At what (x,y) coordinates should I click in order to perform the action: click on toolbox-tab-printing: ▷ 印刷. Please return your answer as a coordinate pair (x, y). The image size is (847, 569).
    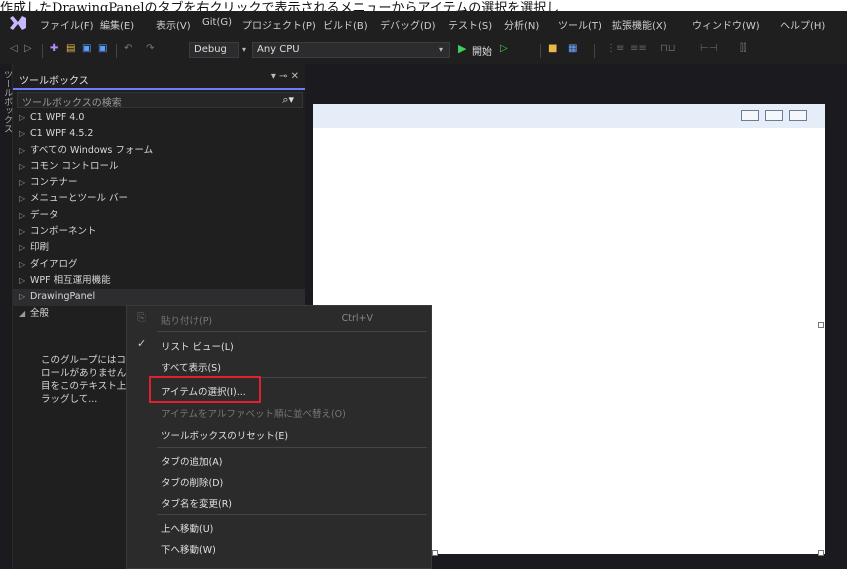
    Looking at the image, I should click on (159, 248).